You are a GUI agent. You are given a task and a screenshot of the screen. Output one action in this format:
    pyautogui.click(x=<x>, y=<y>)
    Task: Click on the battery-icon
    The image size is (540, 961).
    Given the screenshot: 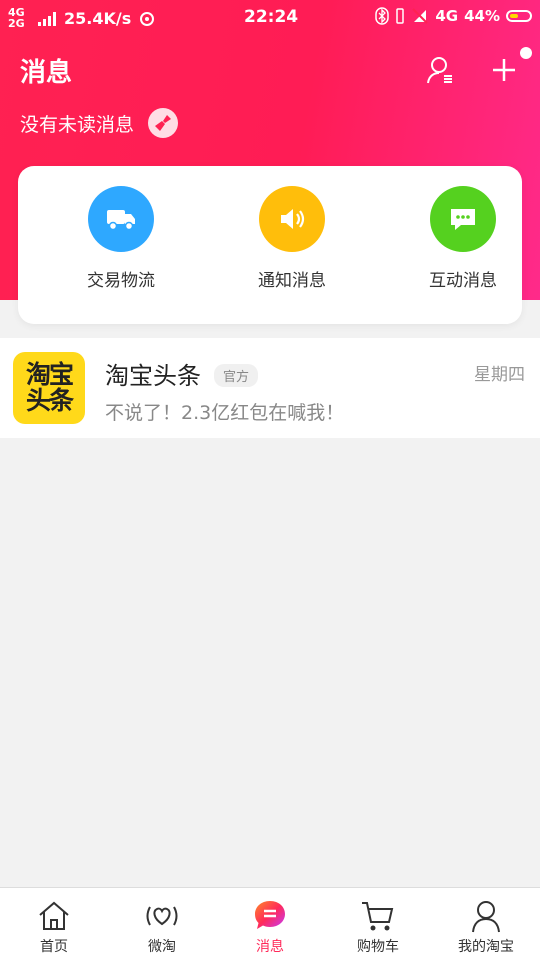 What is the action you would take?
    pyautogui.click(x=519, y=16)
    